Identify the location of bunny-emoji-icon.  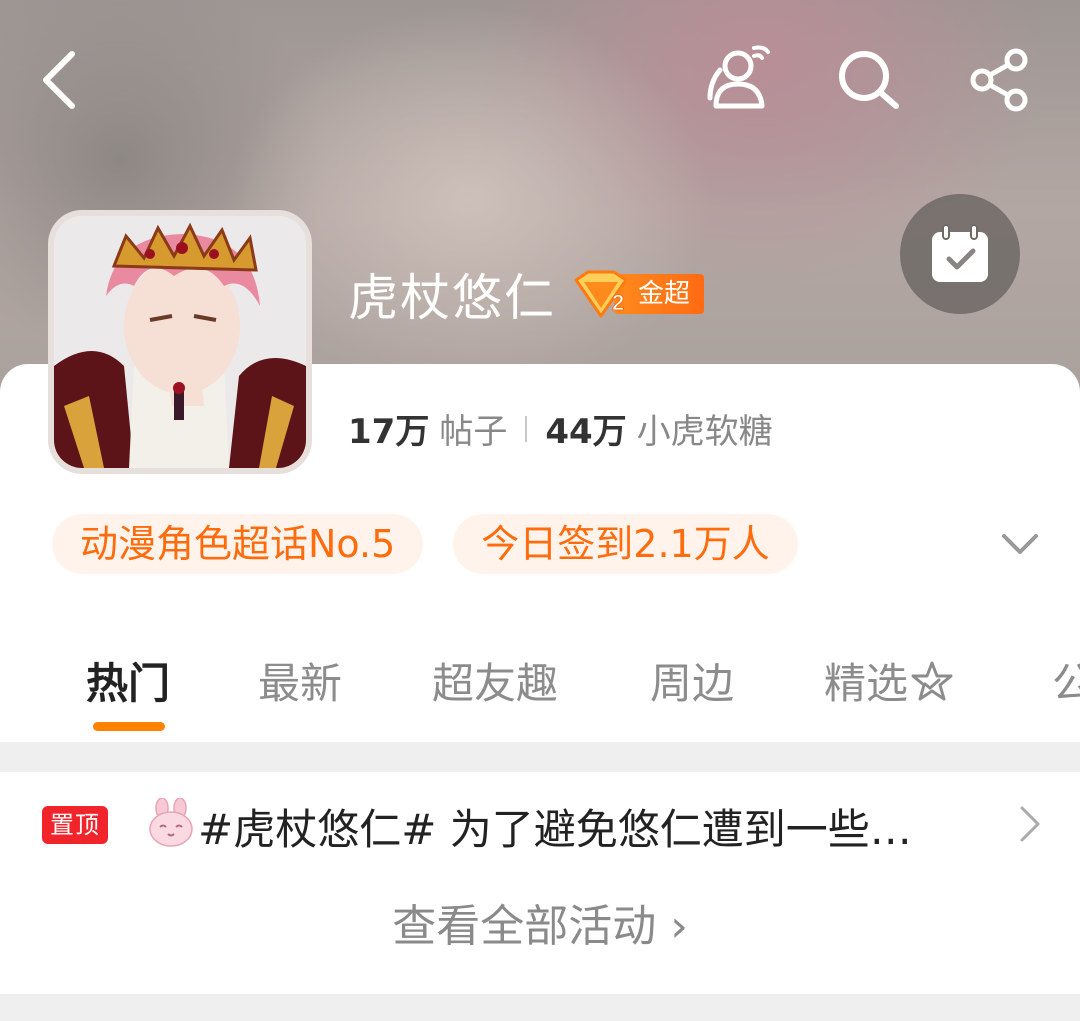
(171, 822).